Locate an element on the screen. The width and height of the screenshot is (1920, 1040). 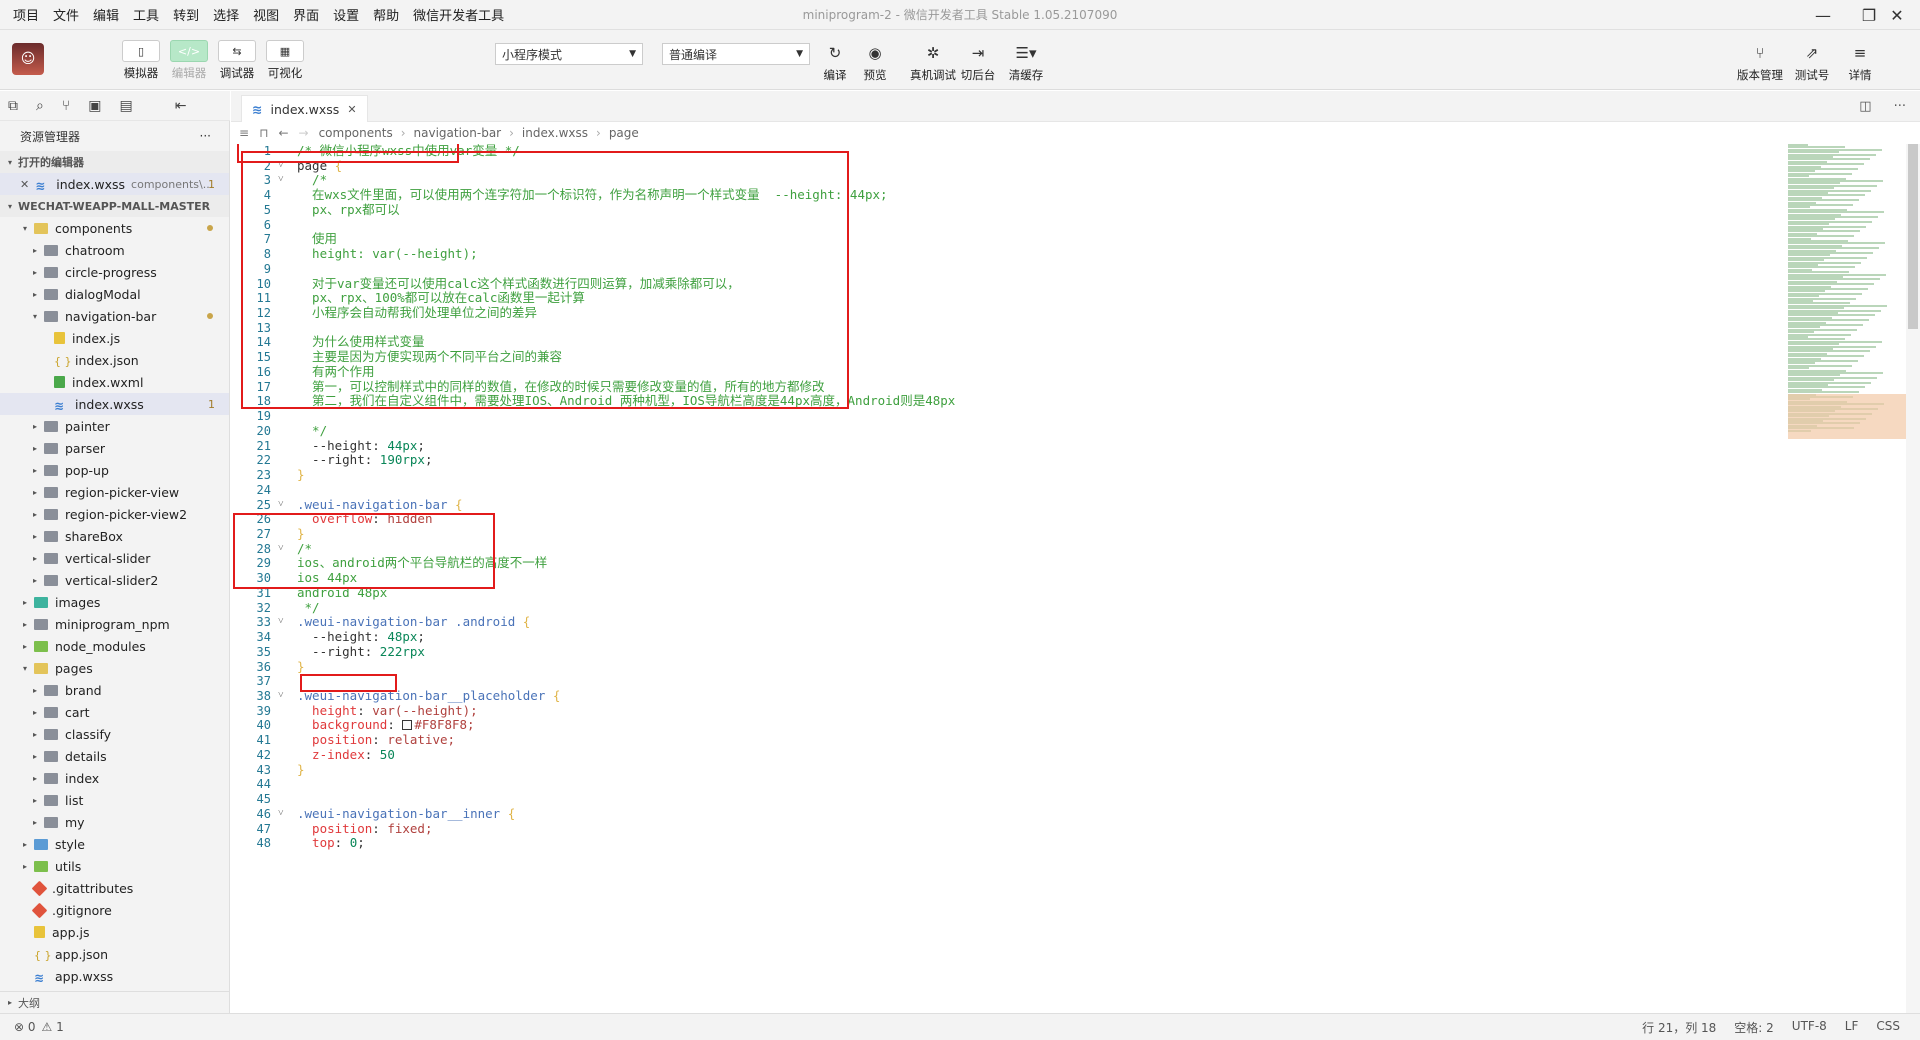
outline-section: ▸ 大纲 is located at coordinates (114, 1002).